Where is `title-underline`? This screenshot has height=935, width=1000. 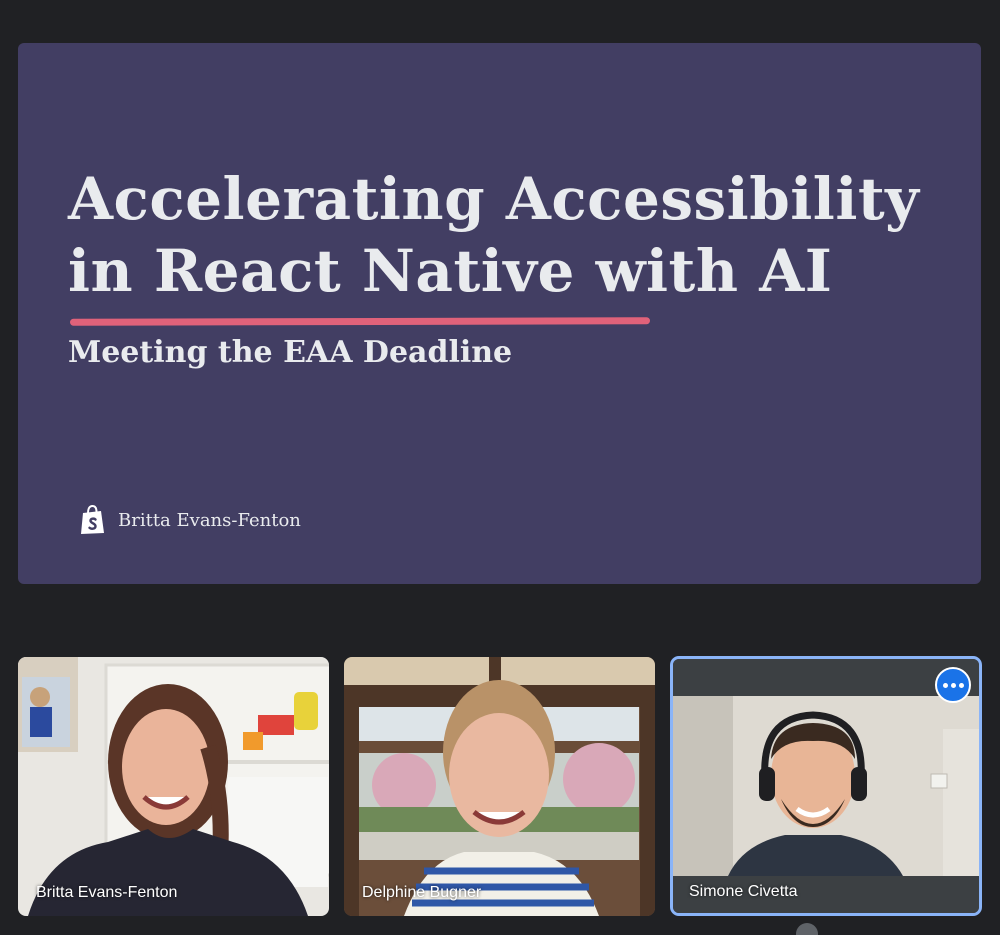
title-underline is located at coordinates (360, 321).